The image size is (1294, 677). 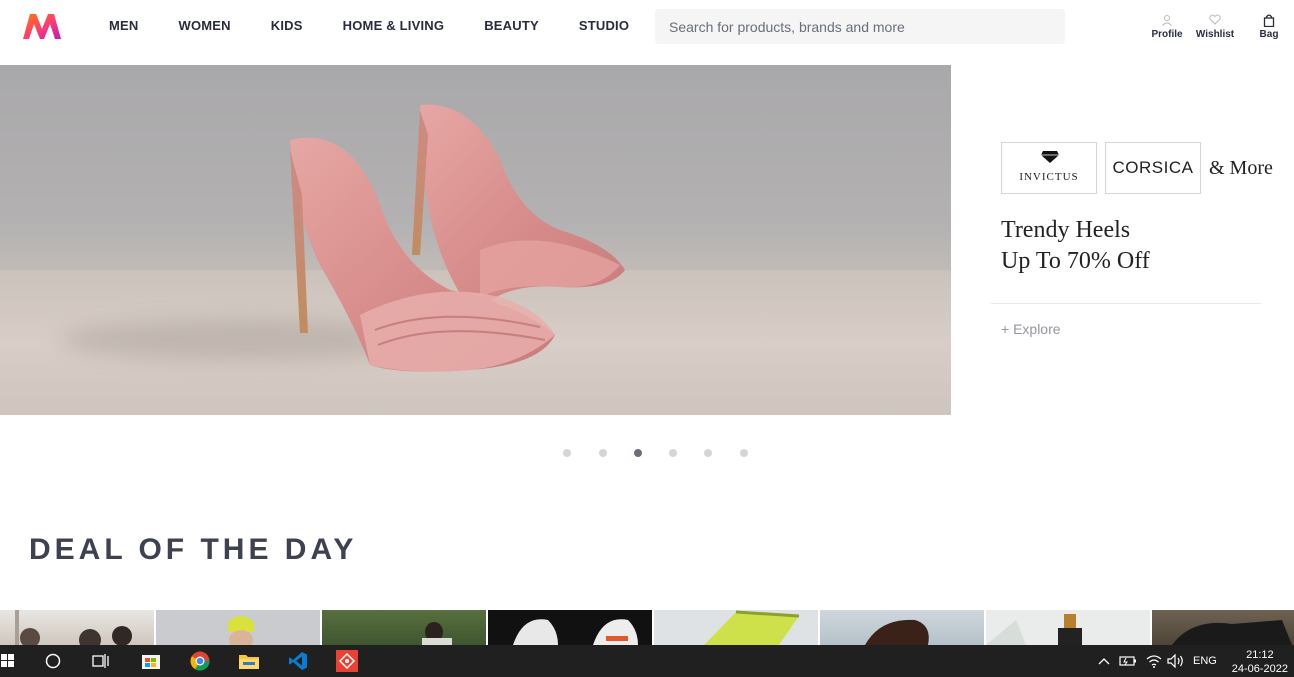 I want to click on nav-studio: STUDIO, so click(x=604, y=26).